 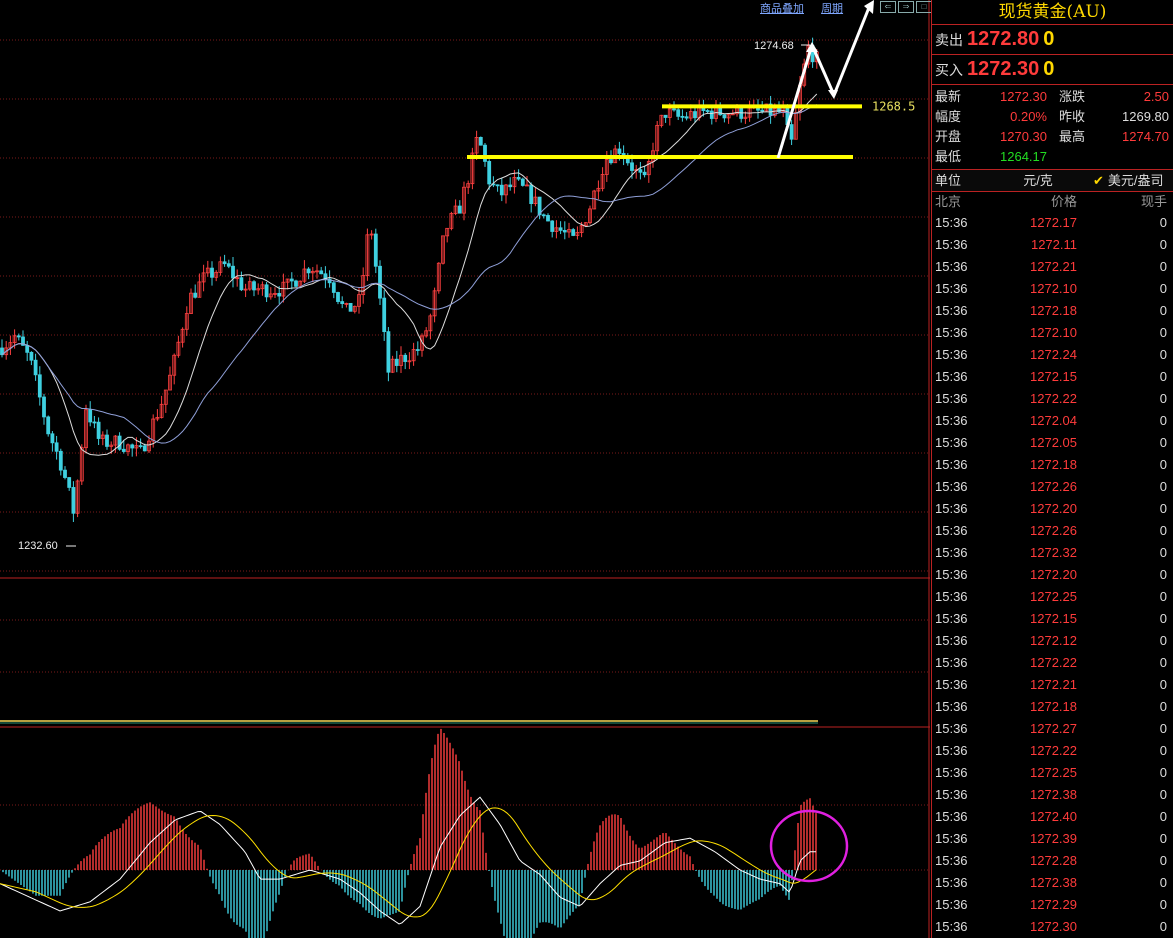 What do you see at coordinates (1023, 96) in the screenshot?
I see `stat-value: 1272.30` at bounding box center [1023, 96].